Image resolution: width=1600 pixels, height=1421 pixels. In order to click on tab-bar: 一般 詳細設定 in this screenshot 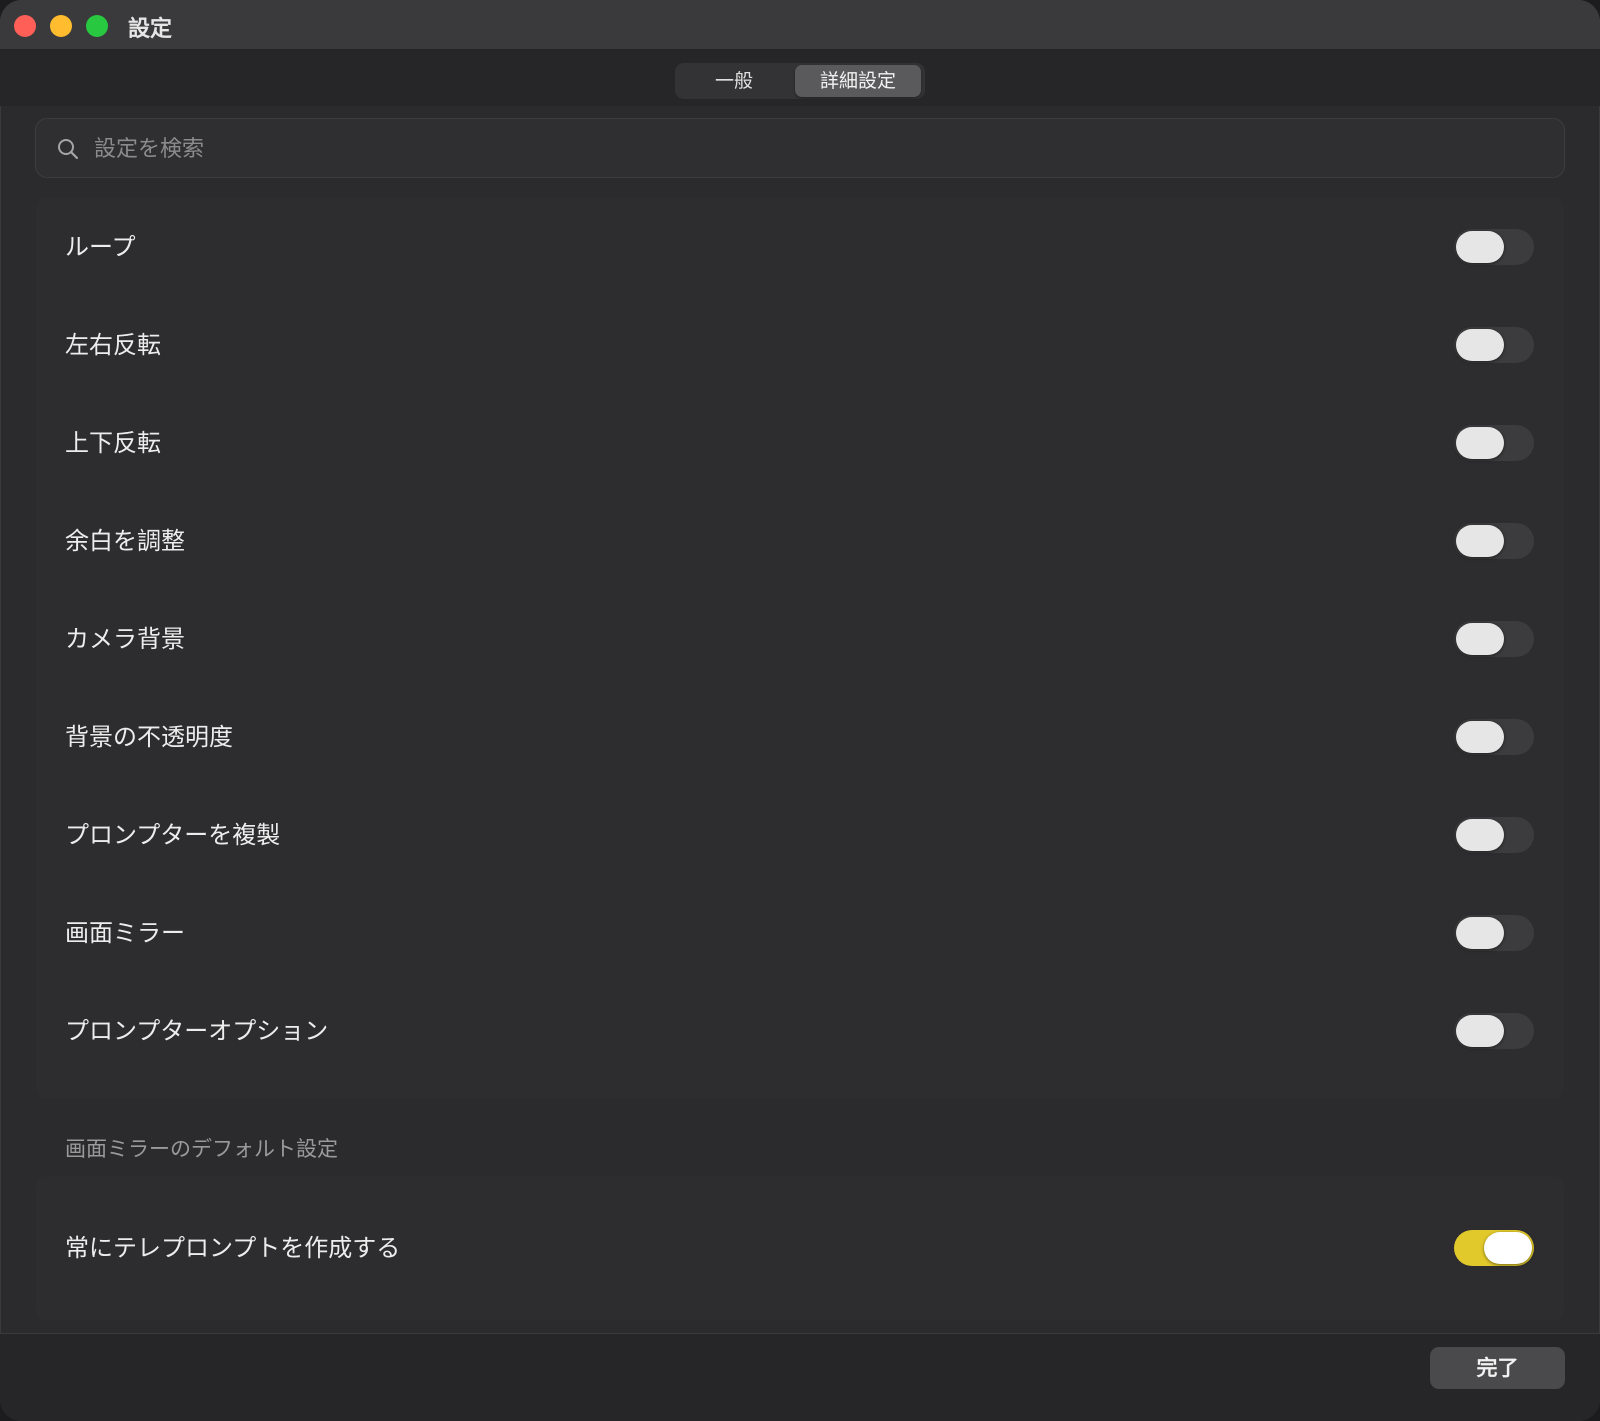, I will do `click(800, 81)`.